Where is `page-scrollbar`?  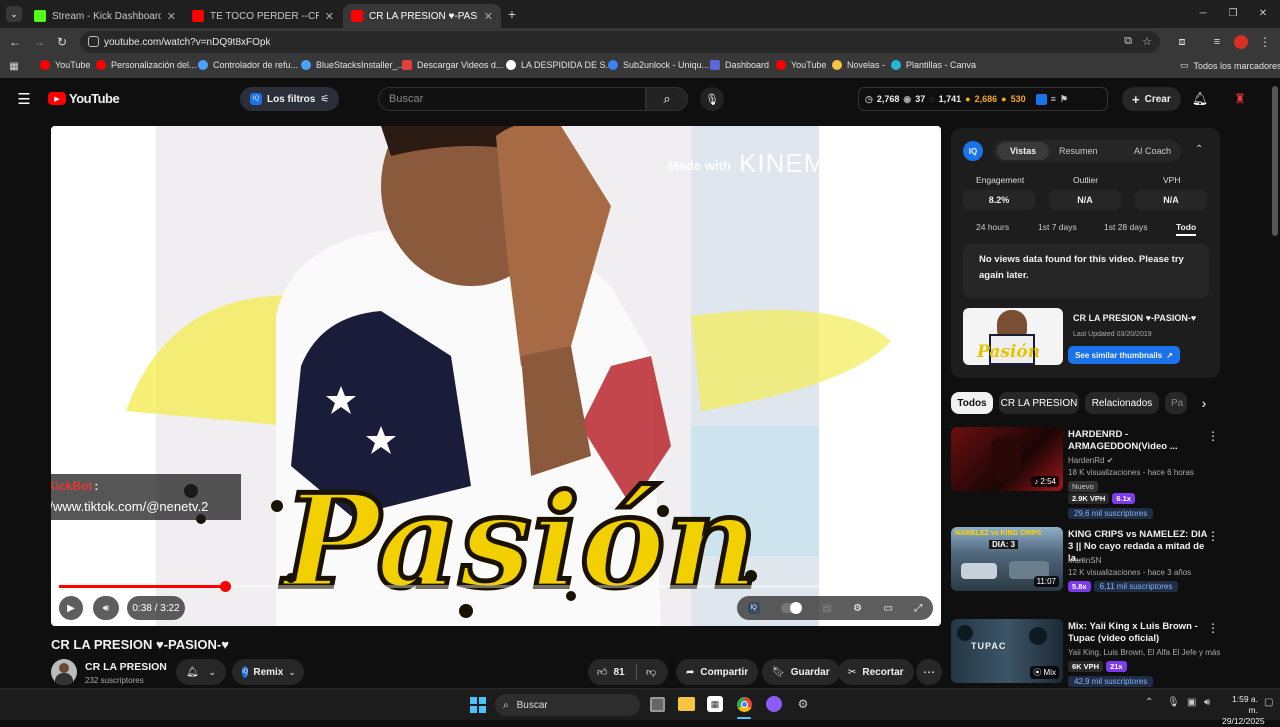
page-scrollbar is located at coordinates (1275, 161).